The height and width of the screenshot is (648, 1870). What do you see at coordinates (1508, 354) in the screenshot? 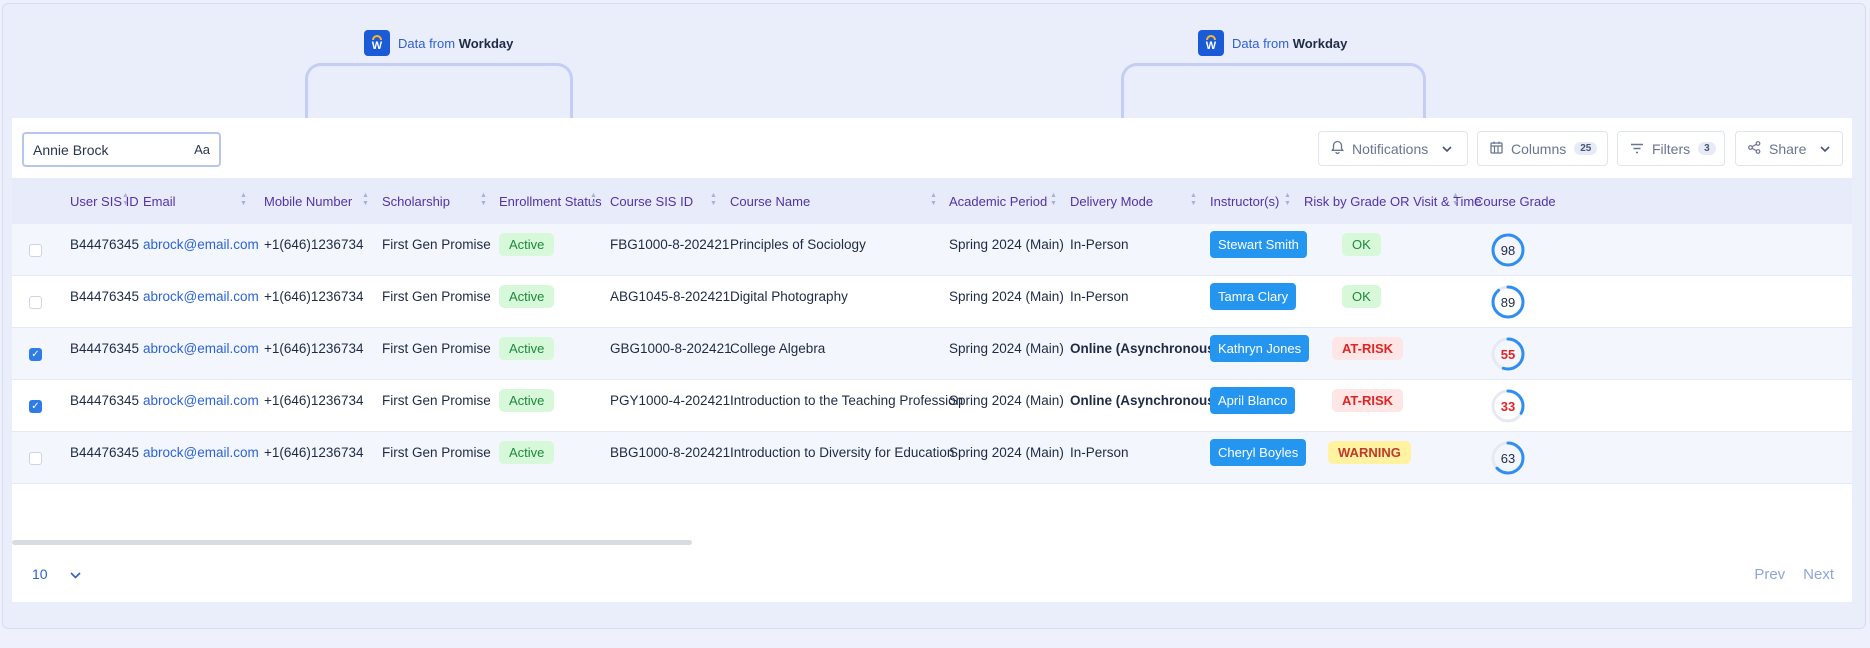
I see `grade-value: 55` at bounding box center [1508, 354].